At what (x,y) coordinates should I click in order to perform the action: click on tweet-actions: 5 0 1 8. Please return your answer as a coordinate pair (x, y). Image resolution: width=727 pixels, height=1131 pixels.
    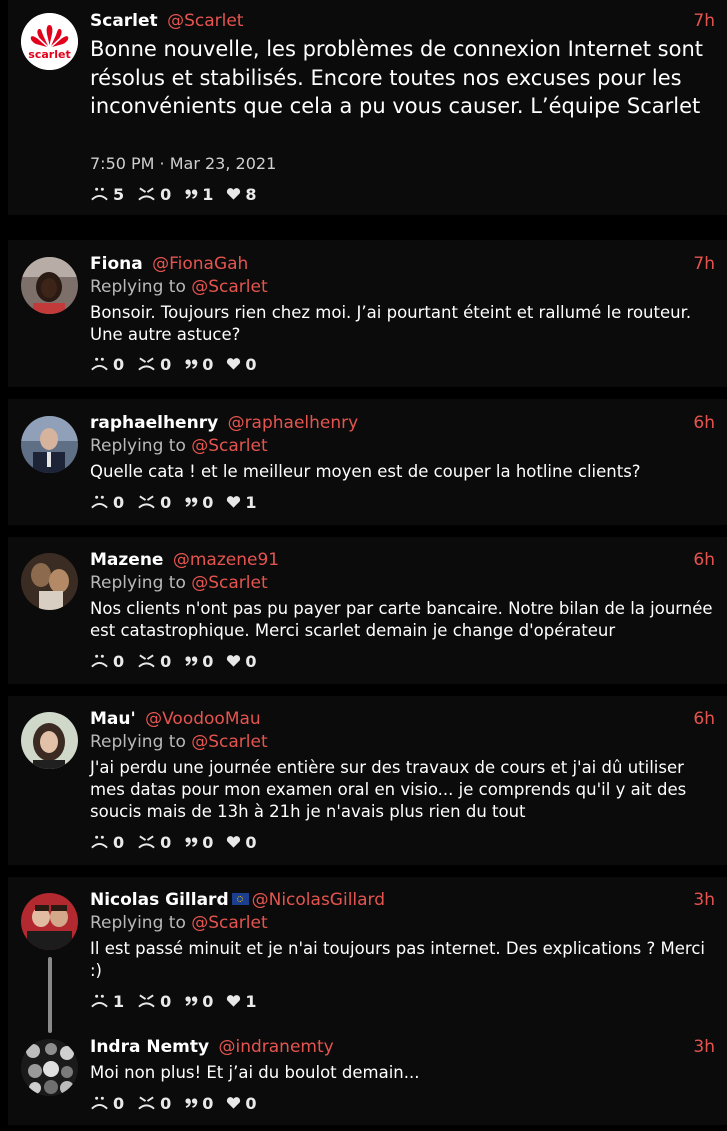
    Looking at the image, I should click on (180, 194).